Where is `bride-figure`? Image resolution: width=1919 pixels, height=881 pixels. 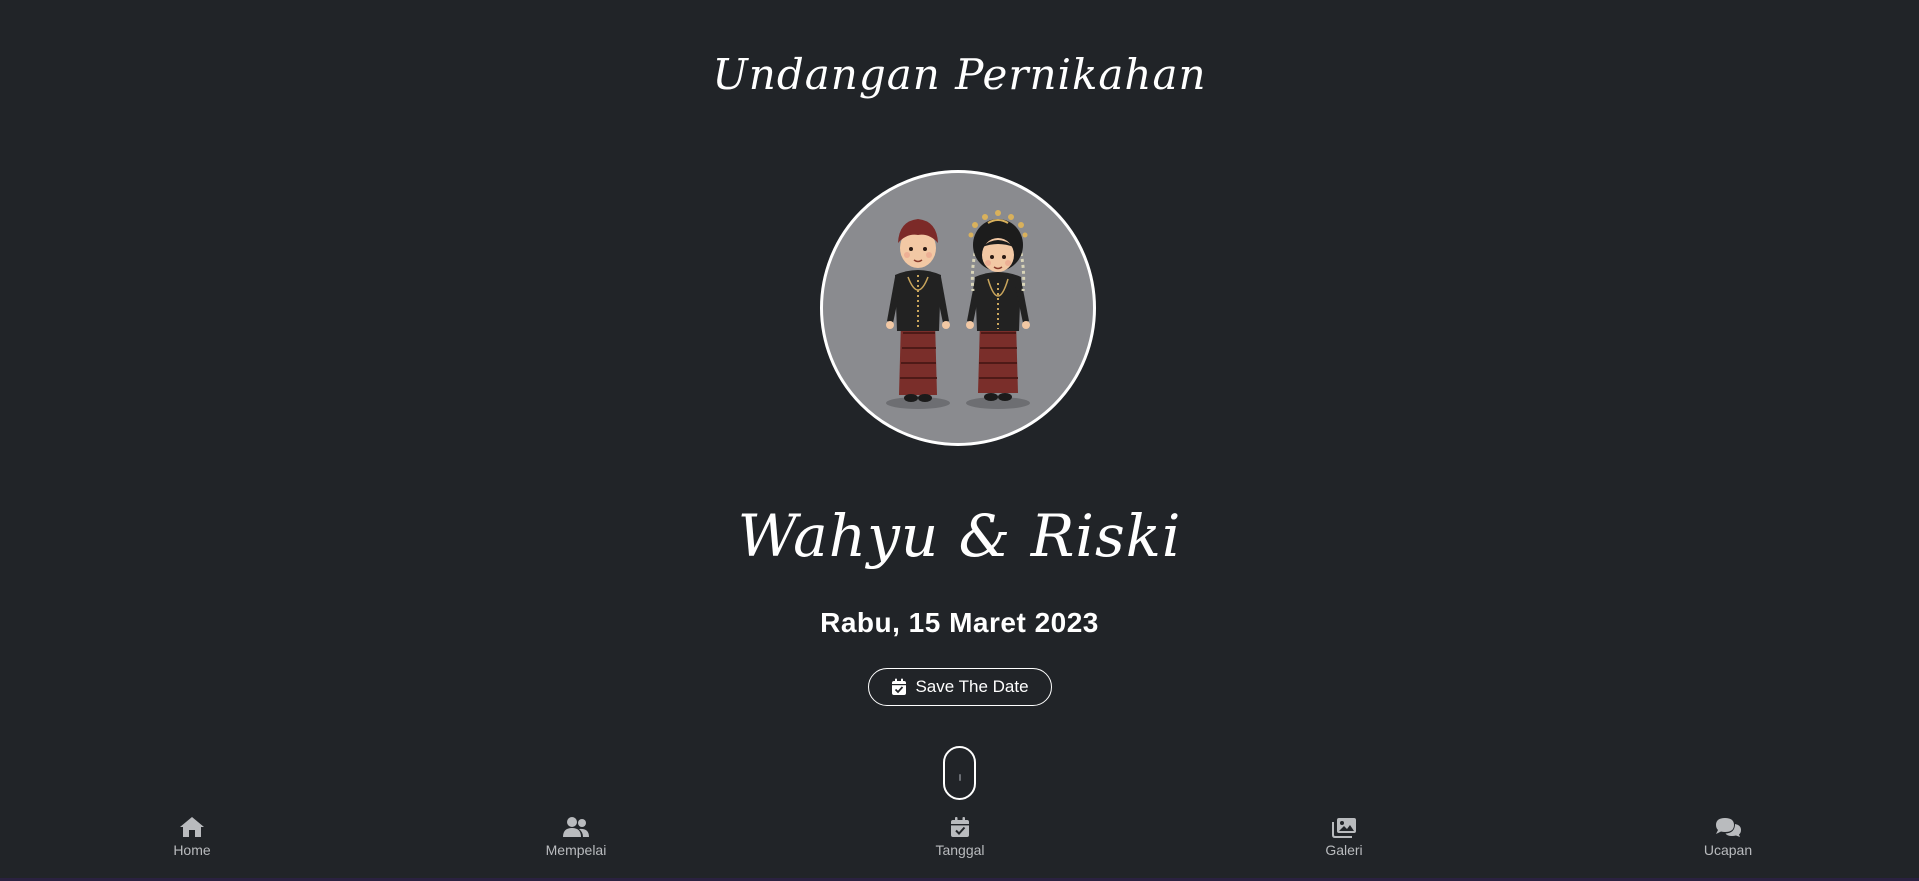 bride-figure is located at coordinates (998, 305).